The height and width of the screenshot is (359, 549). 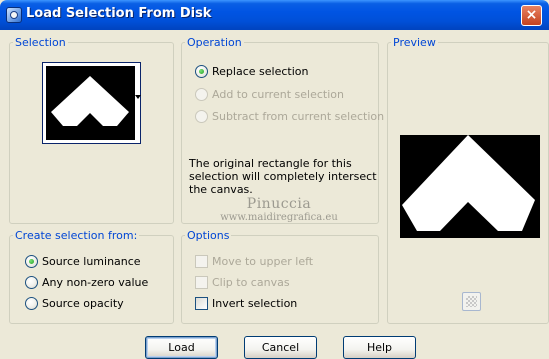 What do you see at coordinates (279, 217) in the screenshot?
I see `watermark-url: www.maidiregrafica.eu` at bounding box center [279, 217].